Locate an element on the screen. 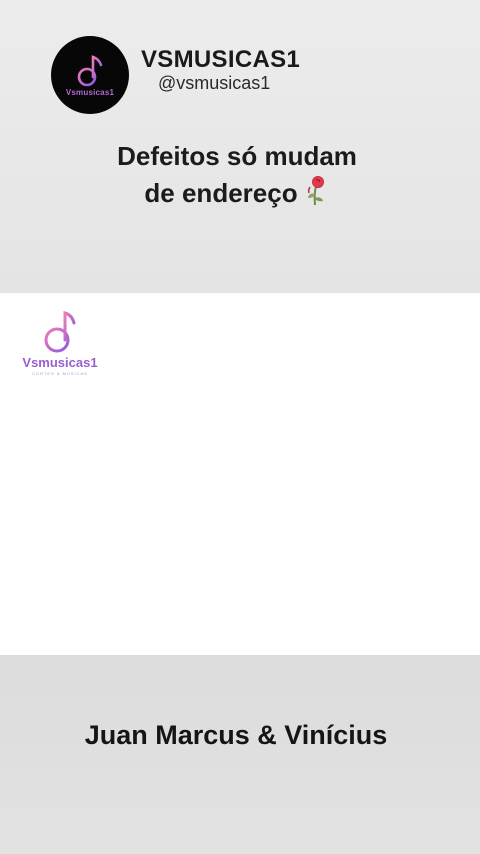 The width and height of the screenshot is (480, 854). artist-name: Juan Marcus & Vinícius is located at coordinates (236, 735).